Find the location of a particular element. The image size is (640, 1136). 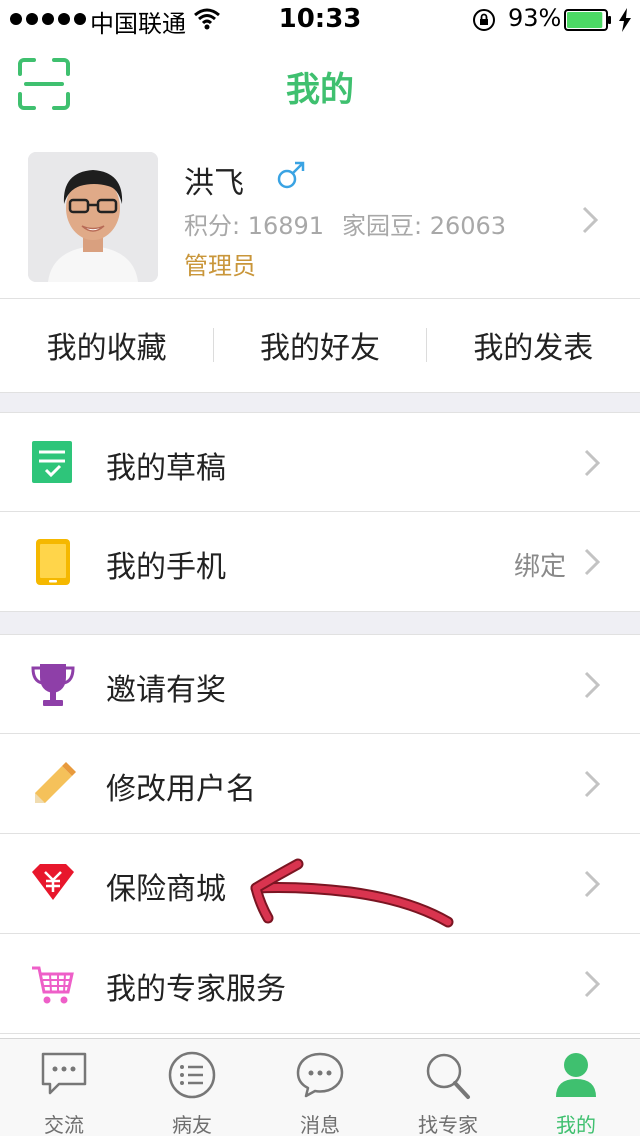

menu-row-rename: 修改用户名 is located at coordinates (320, 784).